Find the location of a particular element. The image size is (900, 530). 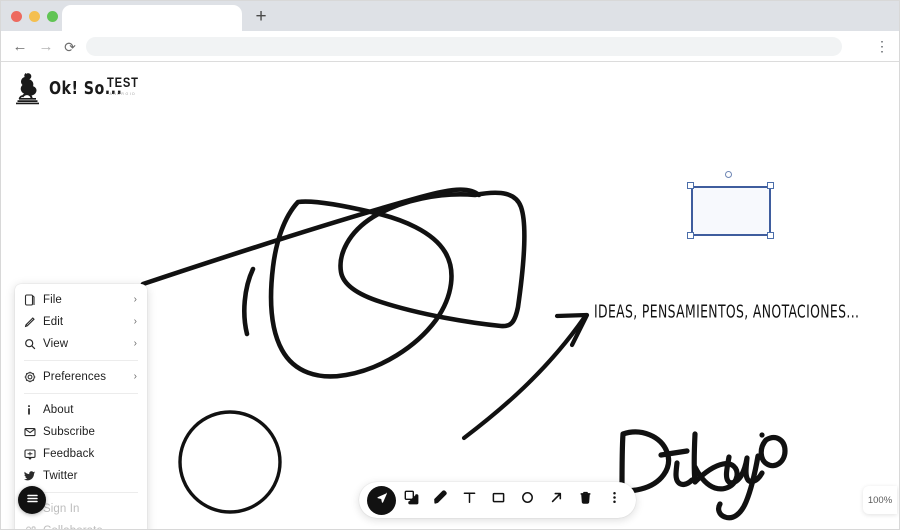

resize-handle-bottom-right is located at coordinates (770, 235).